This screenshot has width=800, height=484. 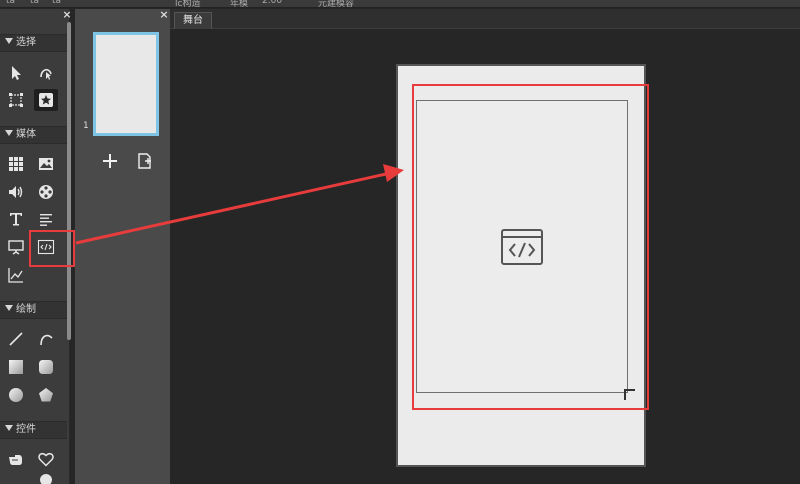 I want to click on like-tool, so click(x=46, y=459).